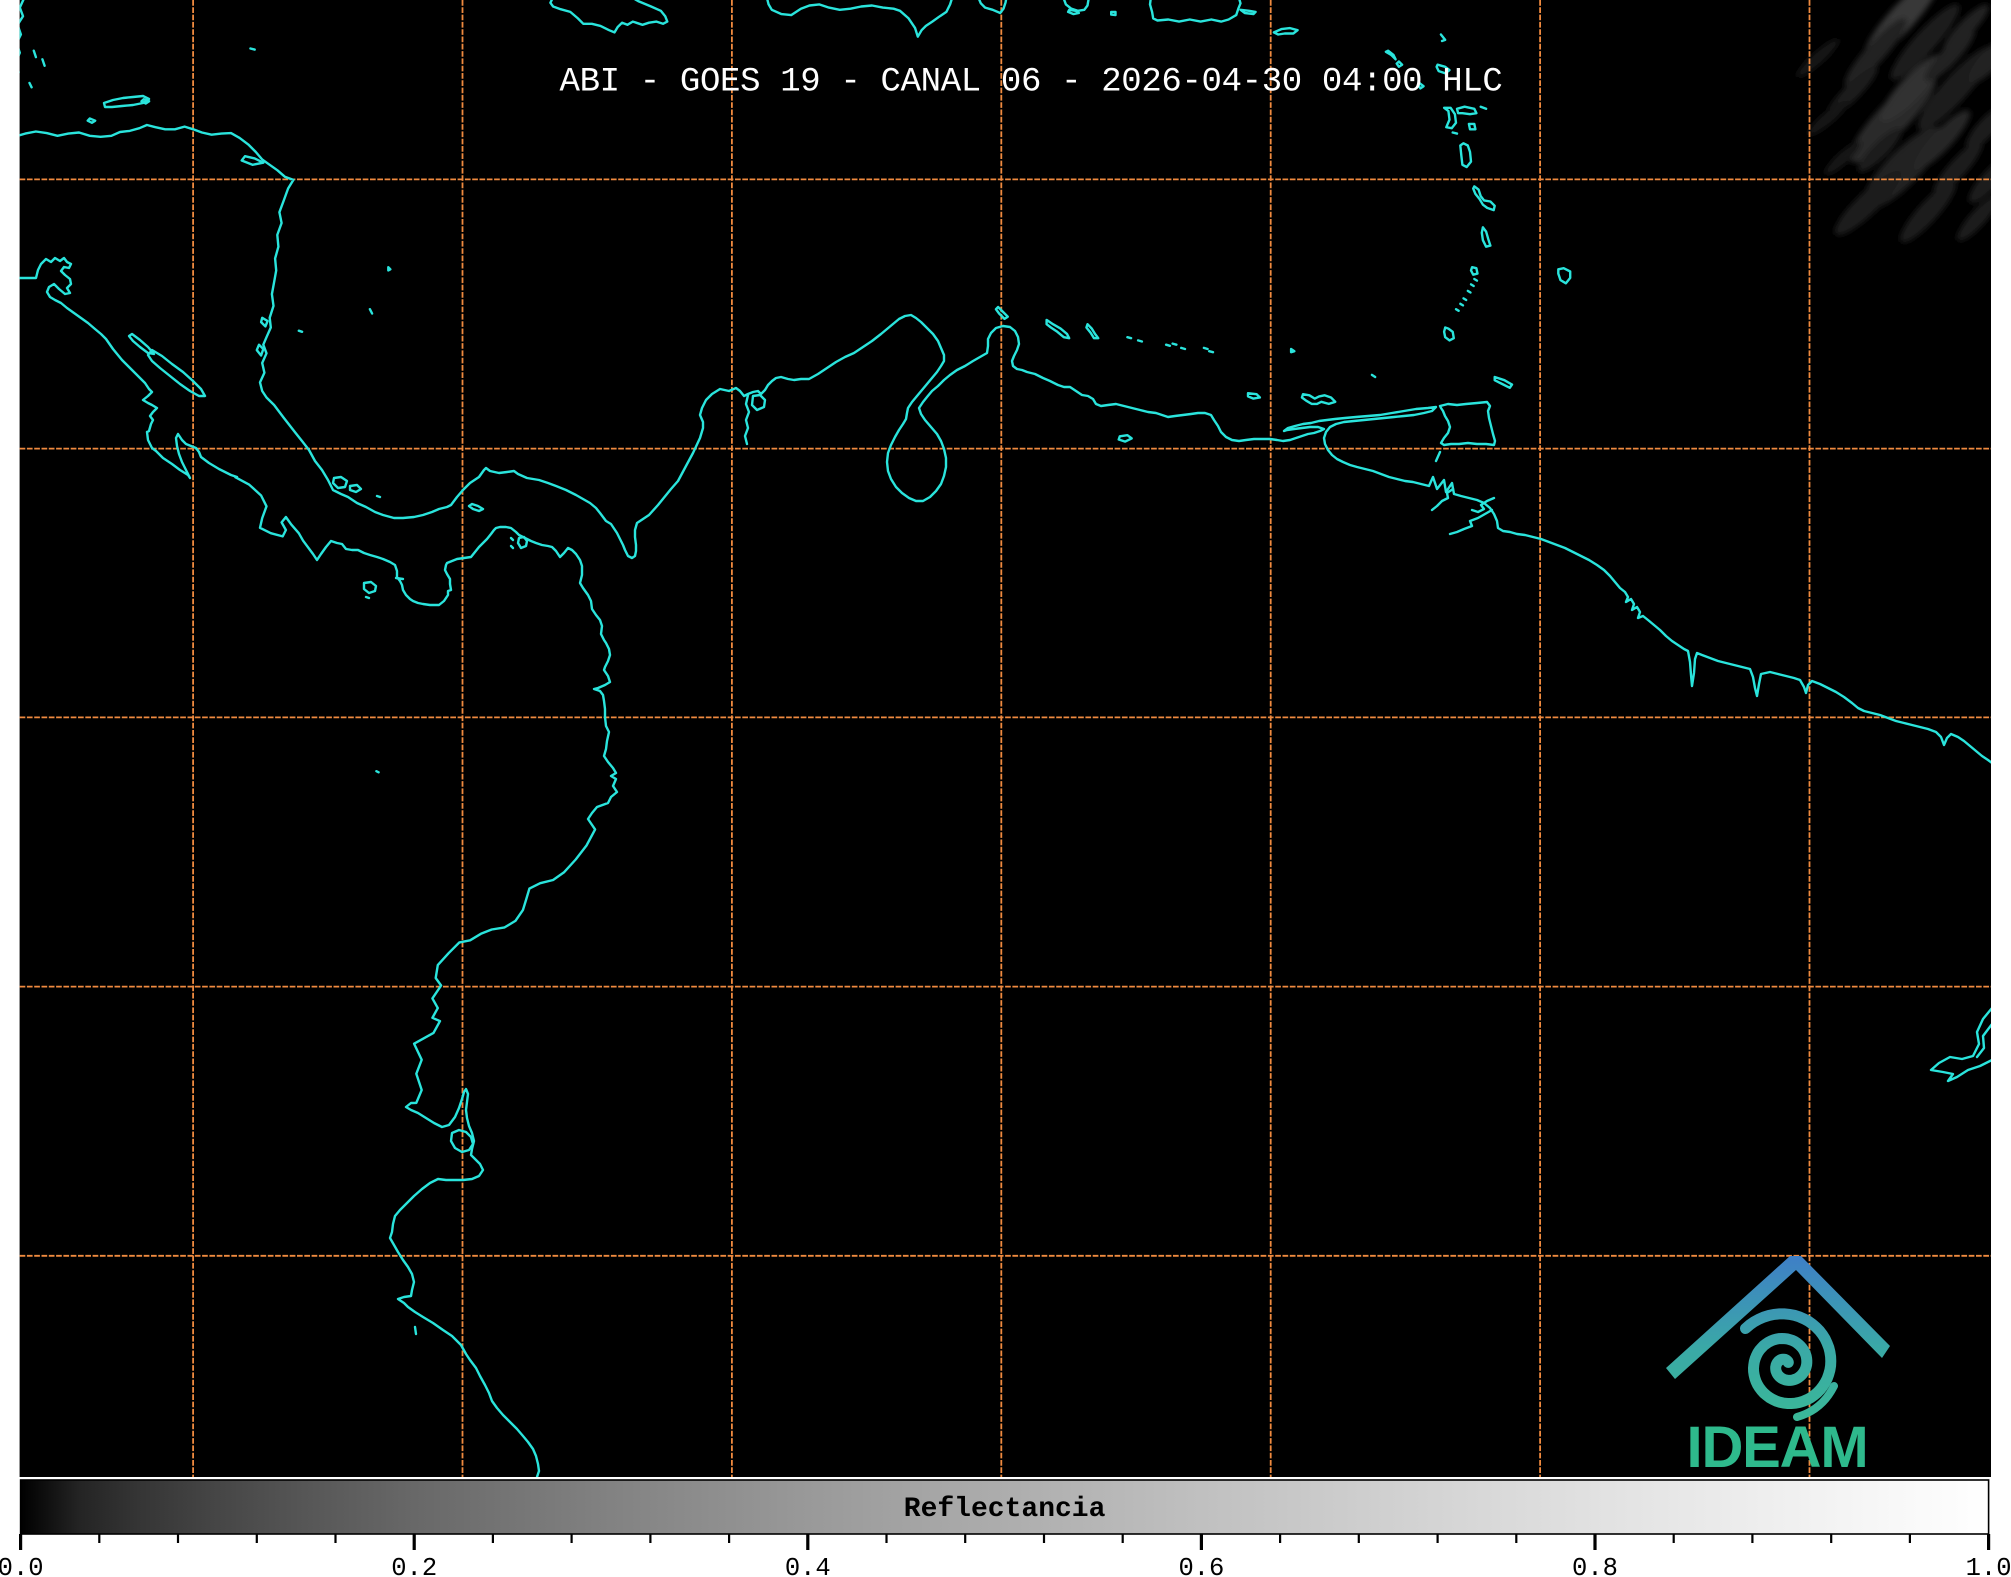  Describe the element at coordinates (414, 1565) in the screenshot. I see `svg-text: 0.2` at that location.